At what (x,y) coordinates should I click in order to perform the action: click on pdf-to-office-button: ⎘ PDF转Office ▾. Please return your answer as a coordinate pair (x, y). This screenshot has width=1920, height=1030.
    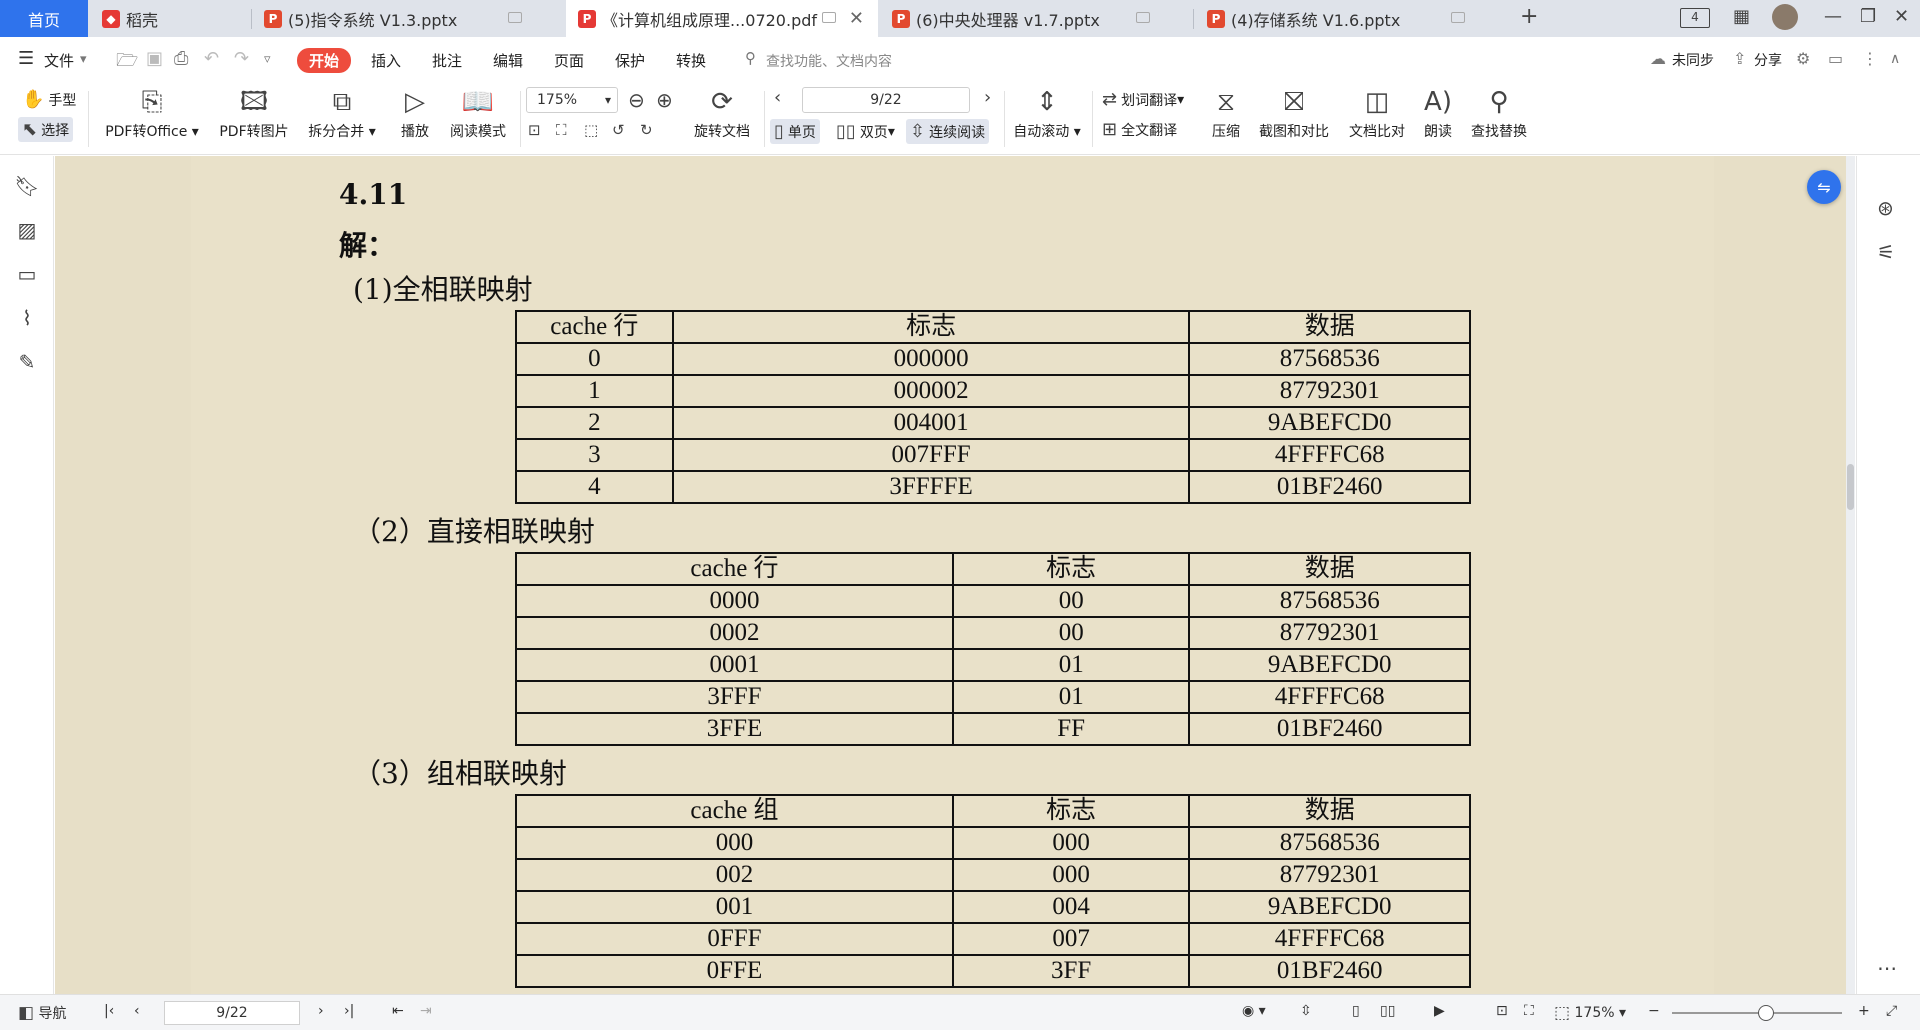
    Looking at the image, I should click on (152, 114).